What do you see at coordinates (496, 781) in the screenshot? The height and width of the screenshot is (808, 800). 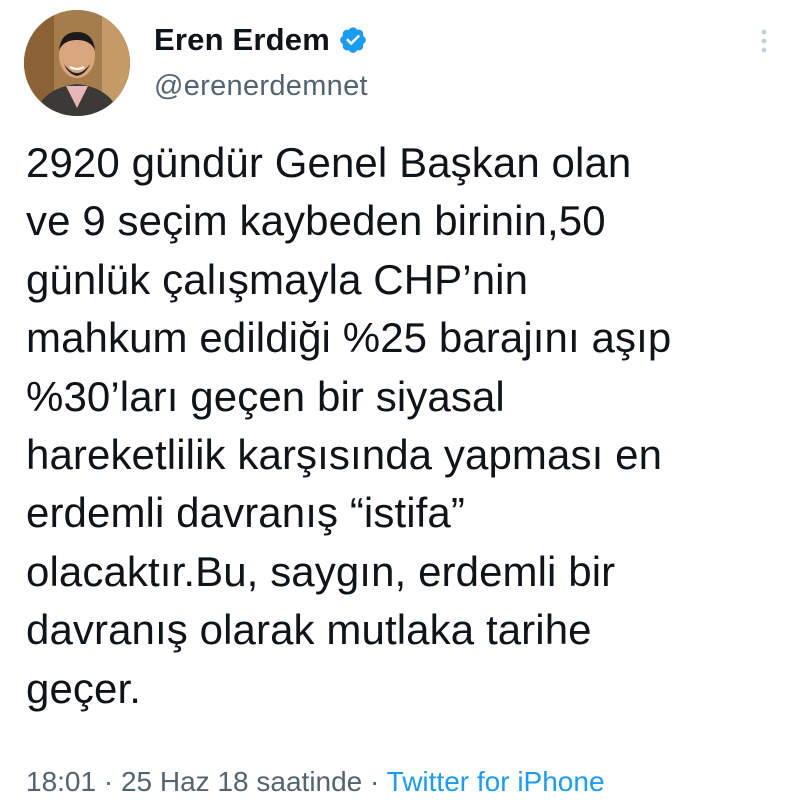 I see `tweet-source-link: Twitter for iPhone` at bounding box center [496, 781].